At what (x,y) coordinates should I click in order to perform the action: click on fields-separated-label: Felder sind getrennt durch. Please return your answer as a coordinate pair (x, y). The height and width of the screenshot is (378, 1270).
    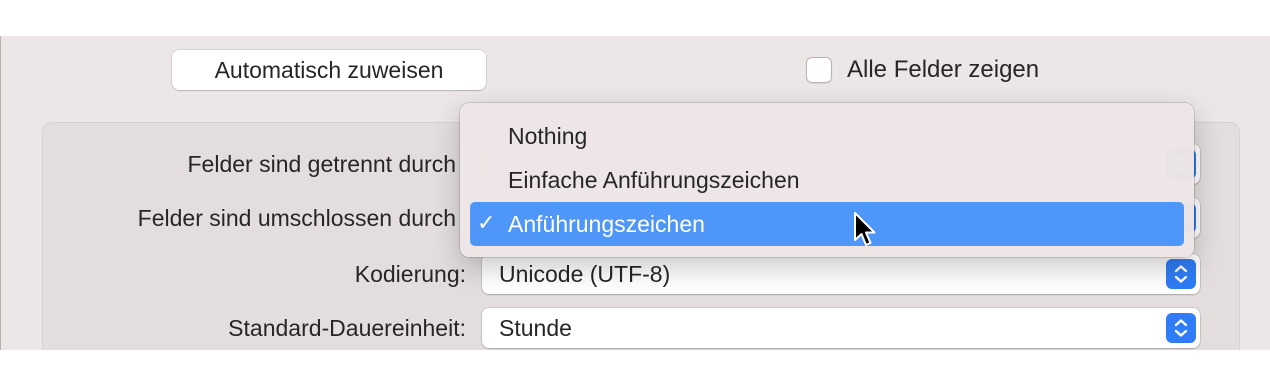
    Looking at the image, I should click on (322, 164).